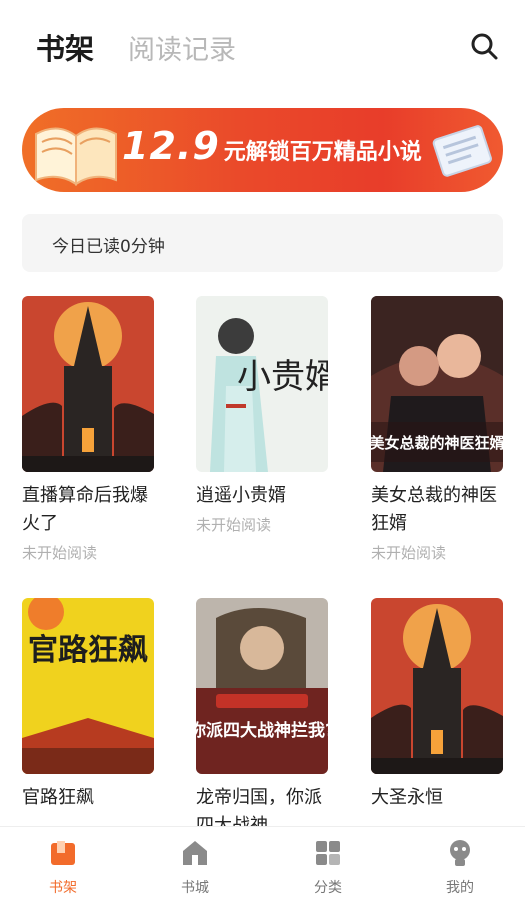 The width and height of the screenshot is (525, 906). I want to click on cover-title-text: 小贵婿, so click(282, 377).